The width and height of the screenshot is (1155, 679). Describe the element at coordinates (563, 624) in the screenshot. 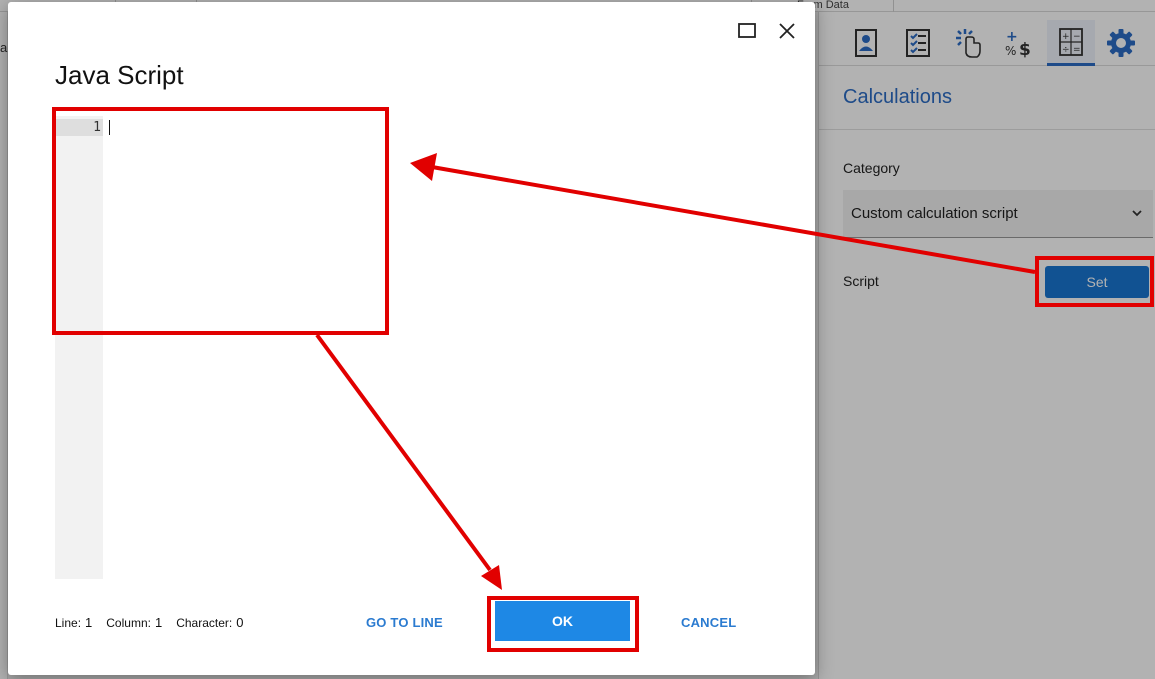

I see `ok-highlight-box` at that location.